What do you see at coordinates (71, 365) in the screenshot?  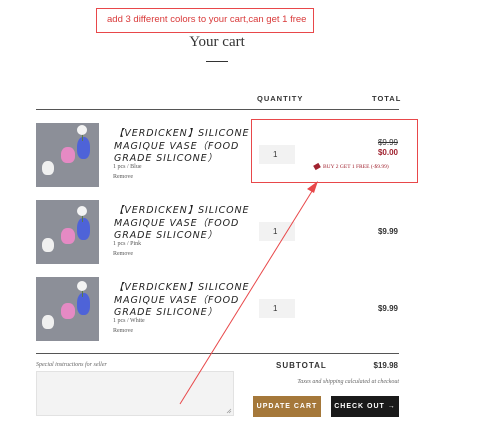 I see `instructions-label: Special instructions for seller` at bounding box center [71, 365].